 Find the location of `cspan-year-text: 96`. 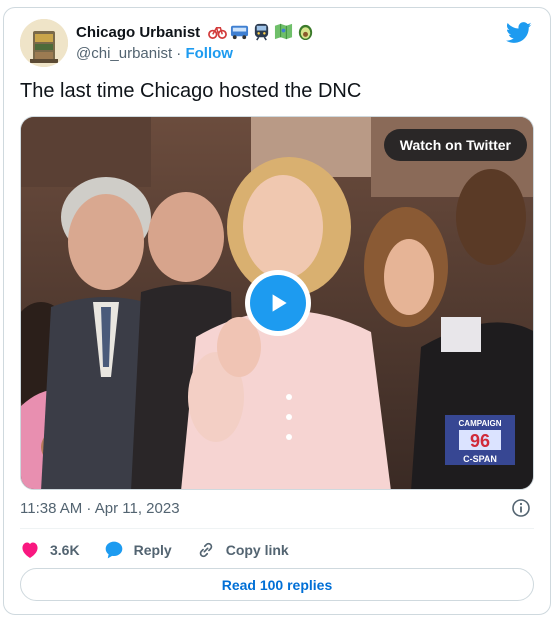

cspan-year-text: 96 is located at coordinates (480, 441).